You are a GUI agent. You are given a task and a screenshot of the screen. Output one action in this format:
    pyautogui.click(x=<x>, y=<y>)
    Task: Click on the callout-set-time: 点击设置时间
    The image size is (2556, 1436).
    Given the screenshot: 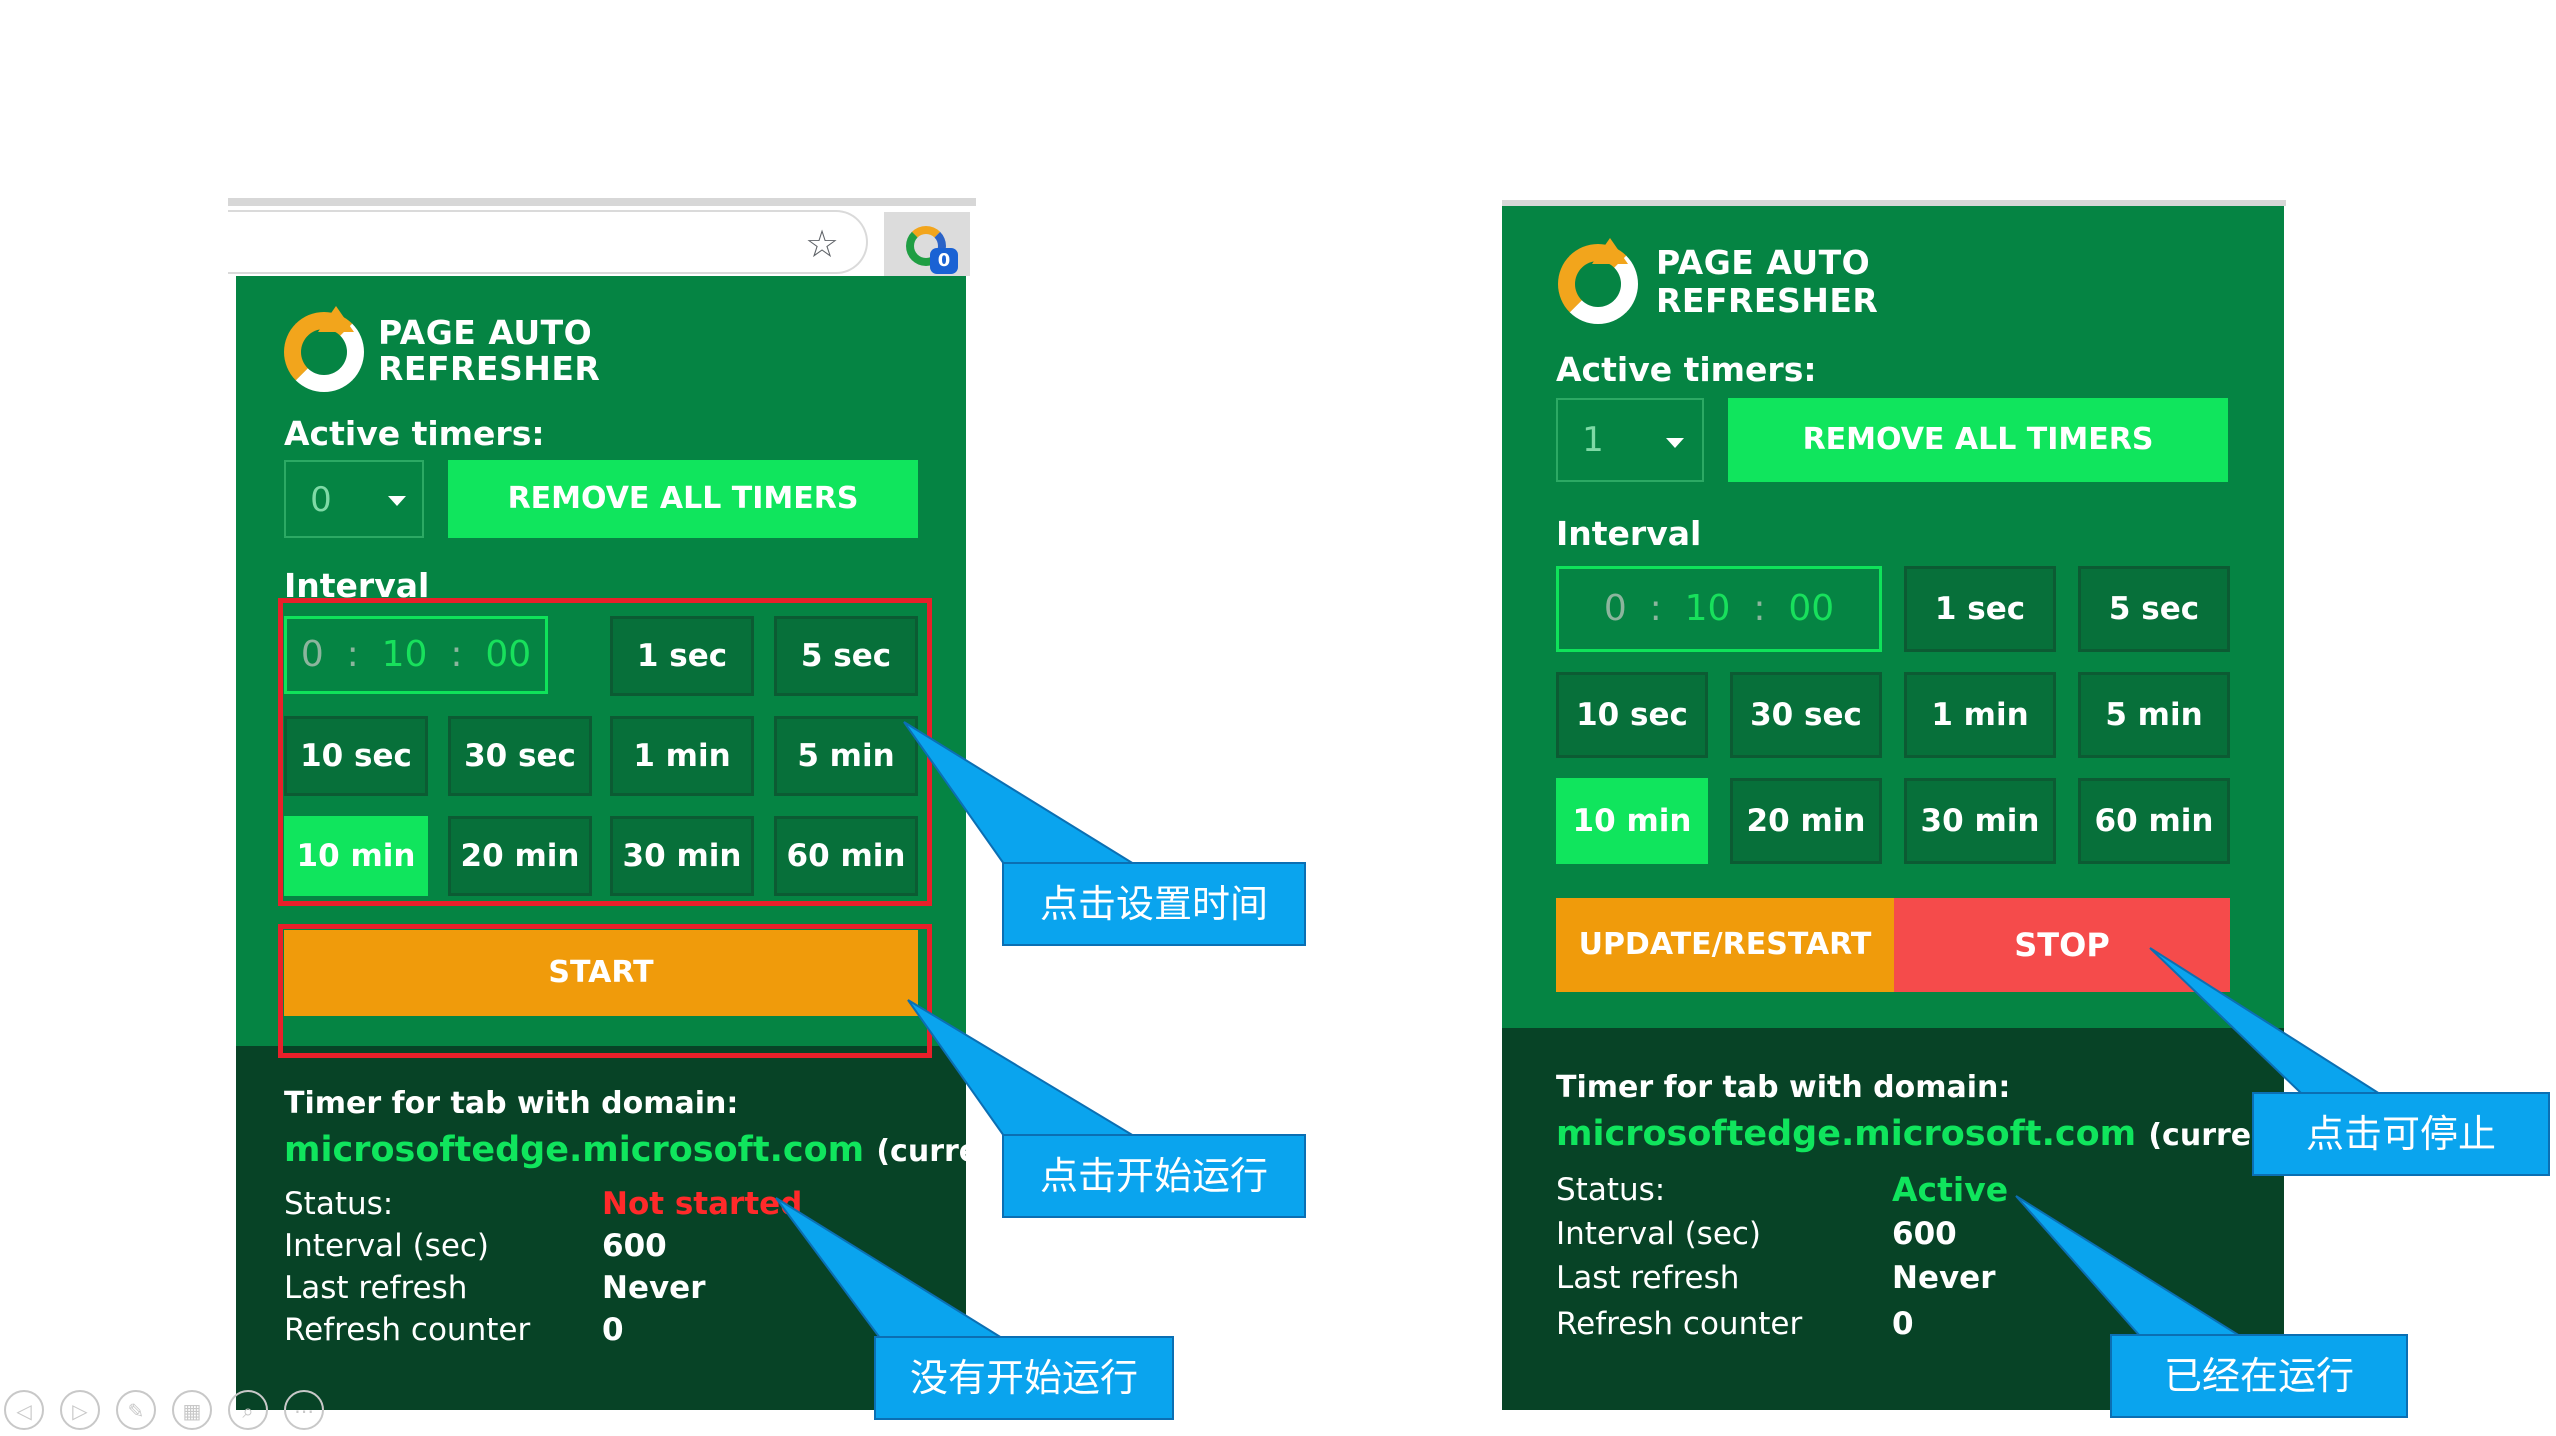 What is the action you would take?
    pyautogui.click(x=1154, y=904)
    